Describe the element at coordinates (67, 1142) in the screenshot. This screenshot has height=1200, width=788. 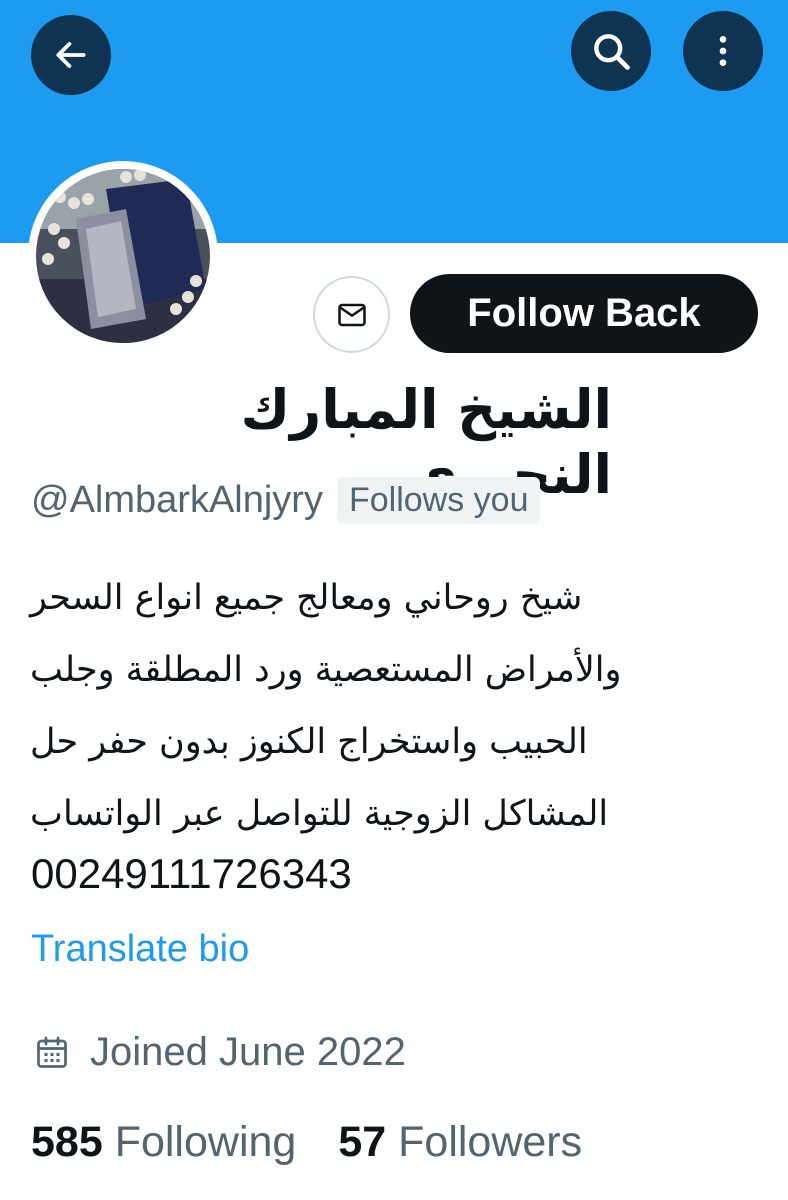
I see `following-count: 585` at that location.